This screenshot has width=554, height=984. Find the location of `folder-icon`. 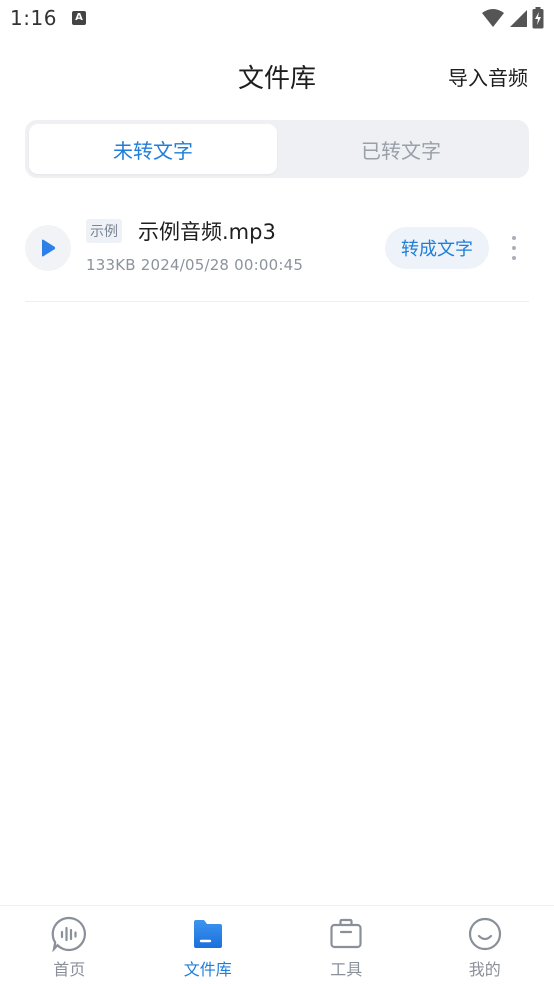

folder-icon is located at coordinates (208, 934).